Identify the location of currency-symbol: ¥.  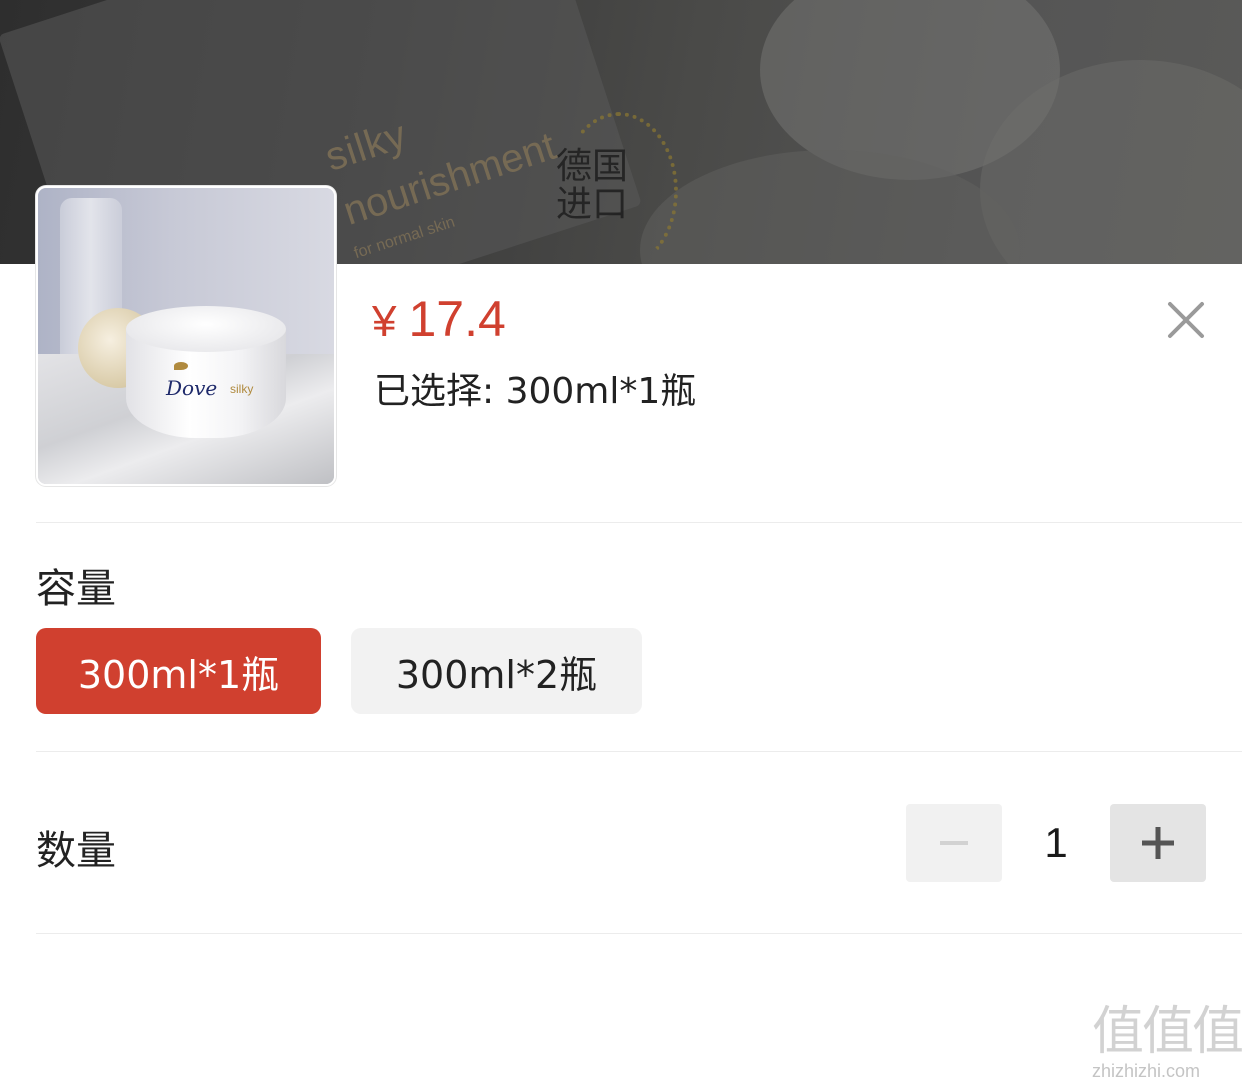
(384, 321).